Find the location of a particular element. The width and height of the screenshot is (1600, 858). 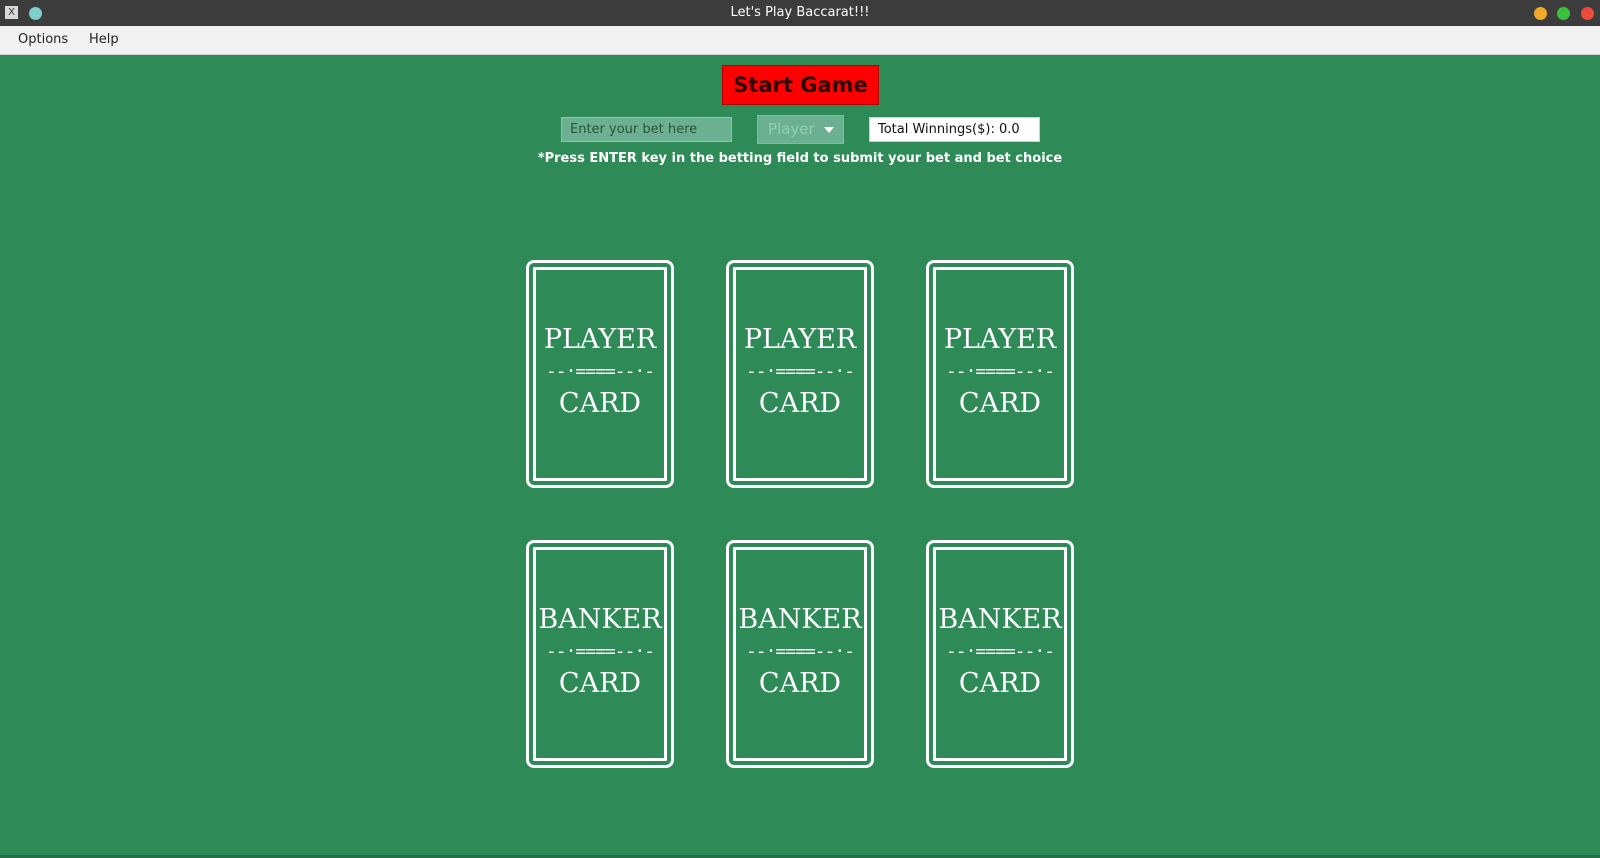

banker-card-1: BANKER --·====--·- CARD is located at coordinates (600, 654).